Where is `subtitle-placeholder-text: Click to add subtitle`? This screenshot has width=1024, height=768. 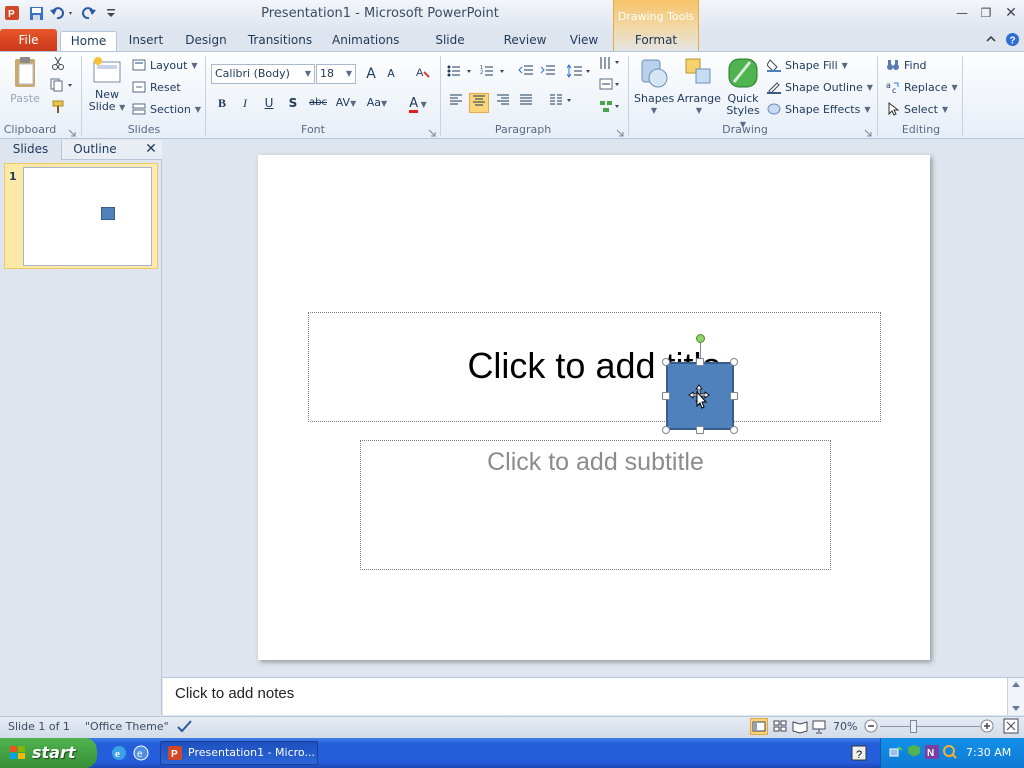
subtitle-placeholder-text: Click to add subtitle is located at coordinates (595, 462).